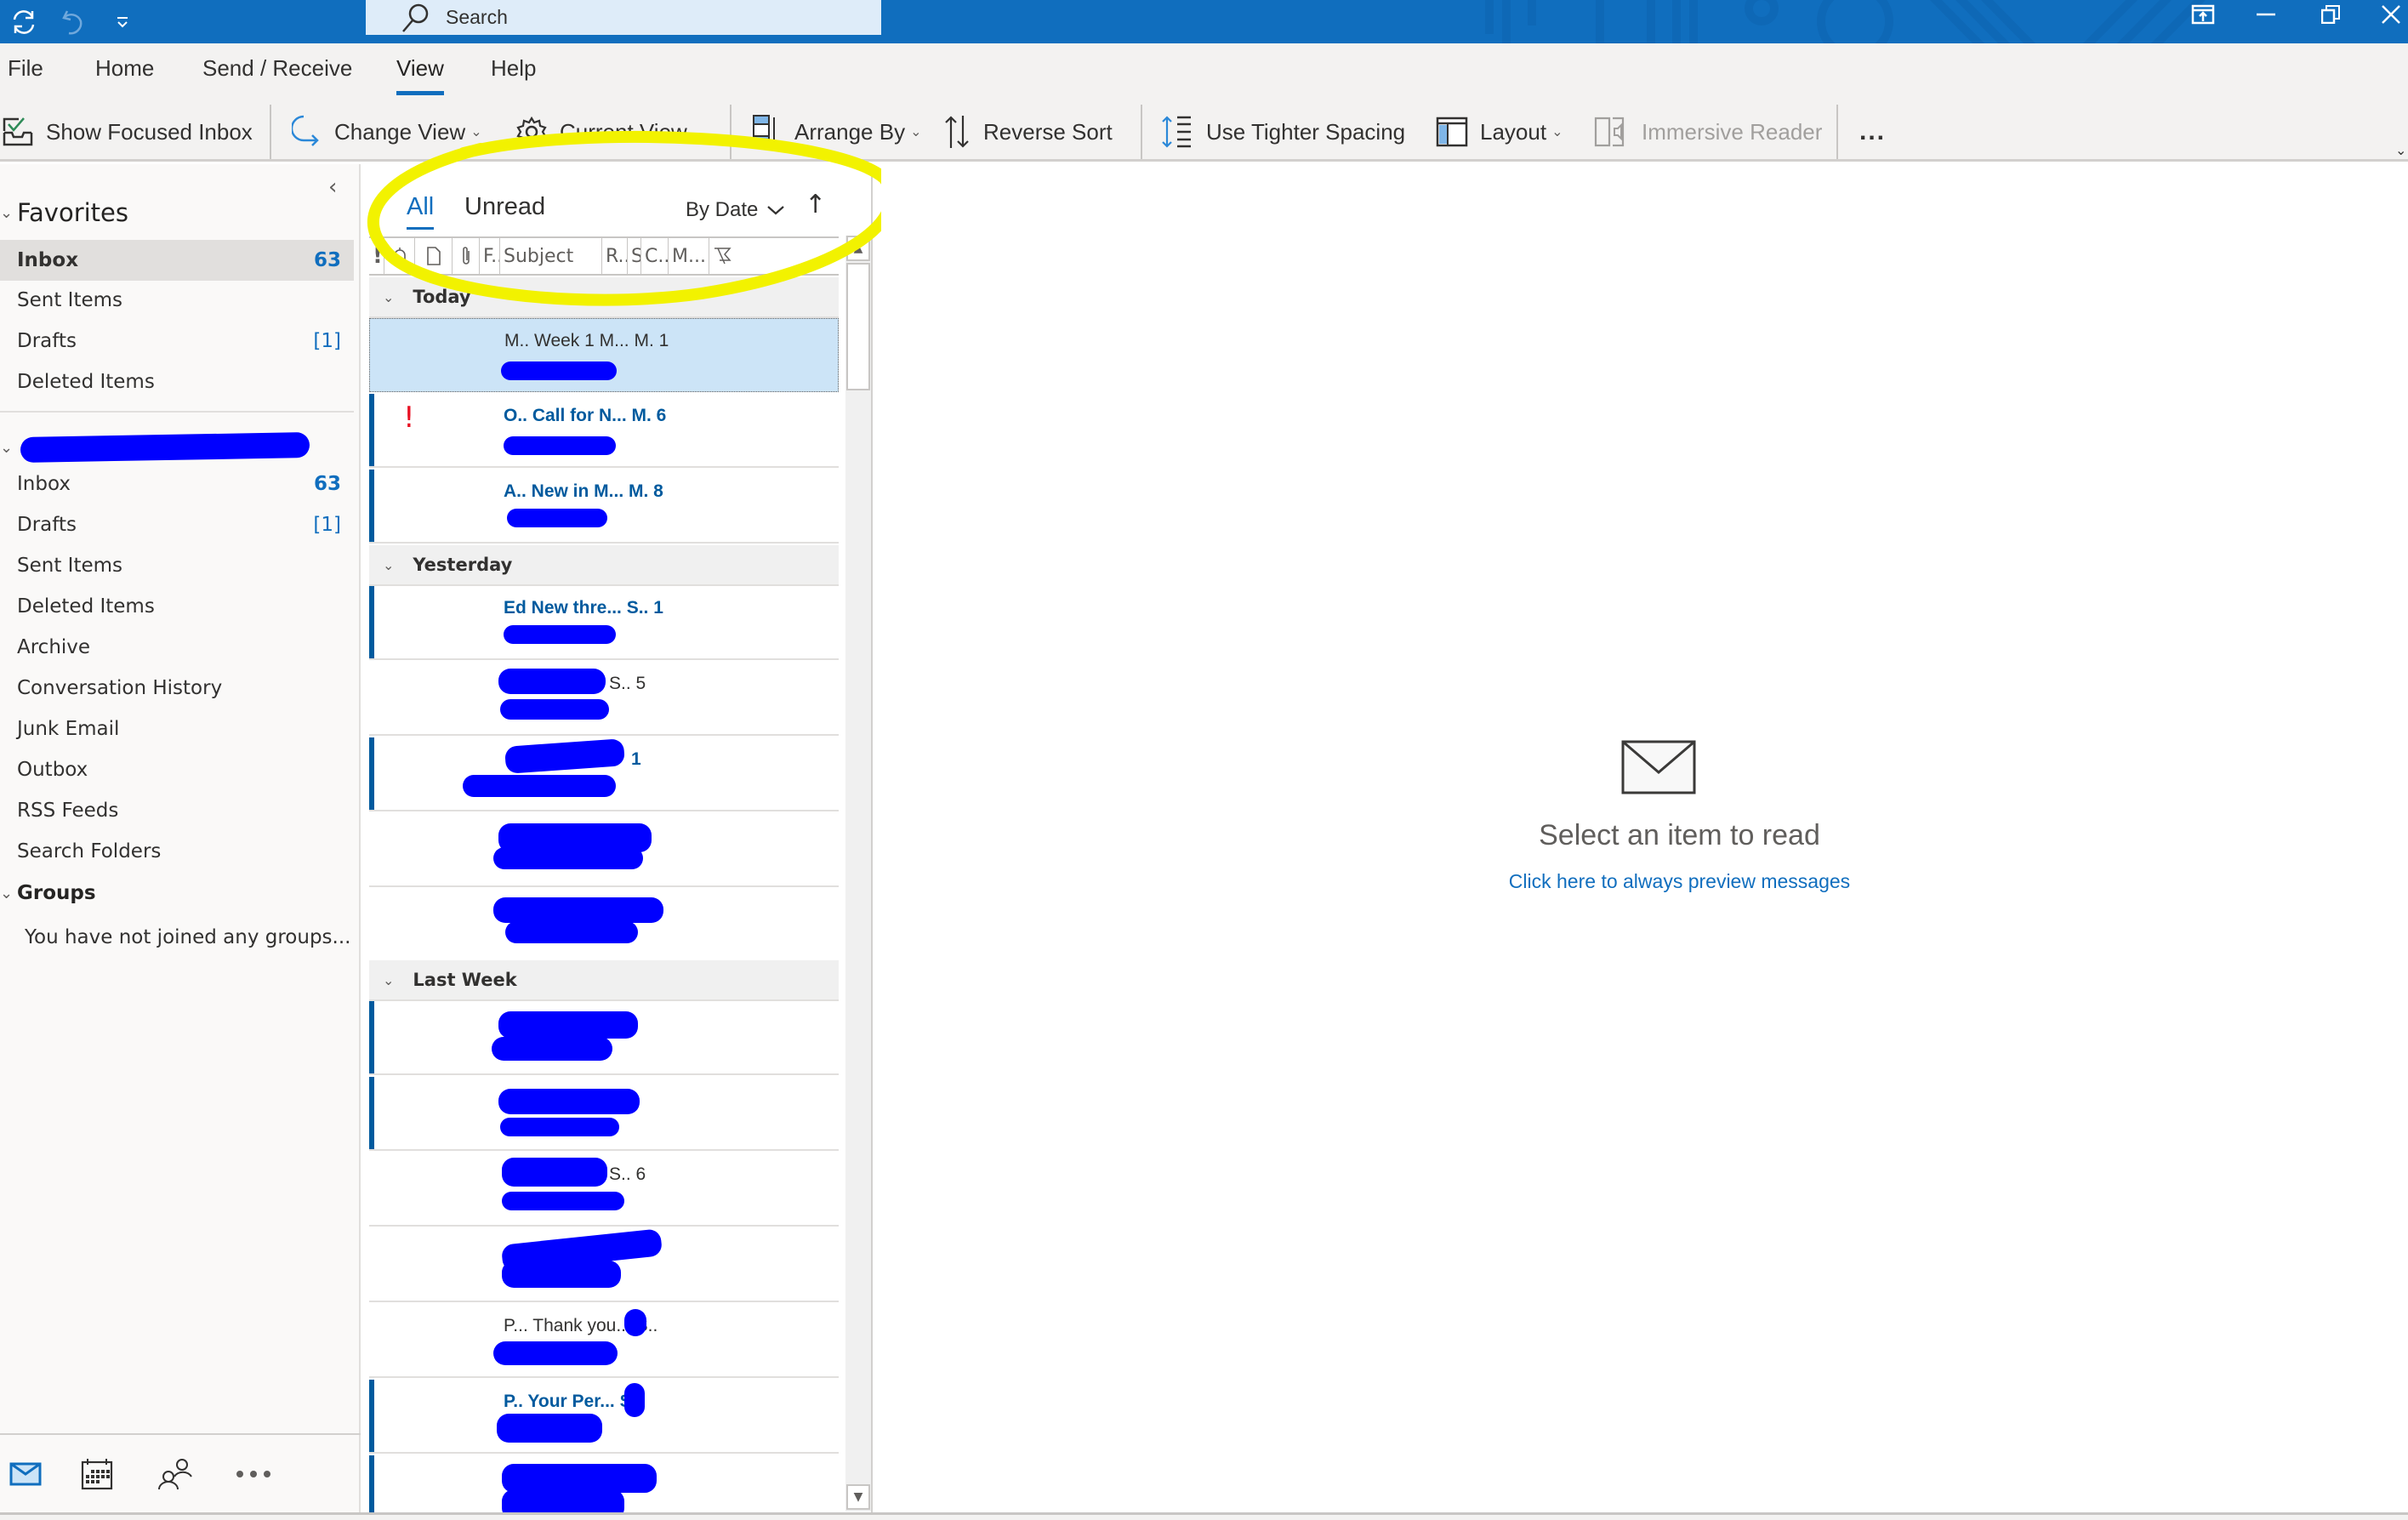 The height and width of the screenshot is (1520, 2408). I want to click on document-icon, so click(434, 256).